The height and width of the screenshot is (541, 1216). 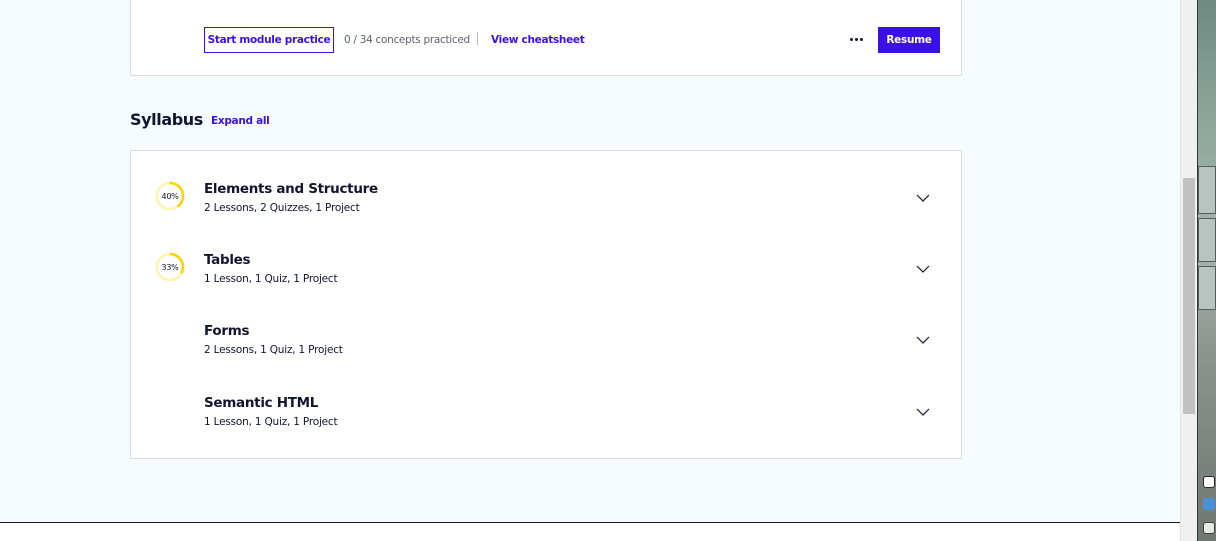 I want to click on vertical-scrollbar, so click(x=1188, y=270).